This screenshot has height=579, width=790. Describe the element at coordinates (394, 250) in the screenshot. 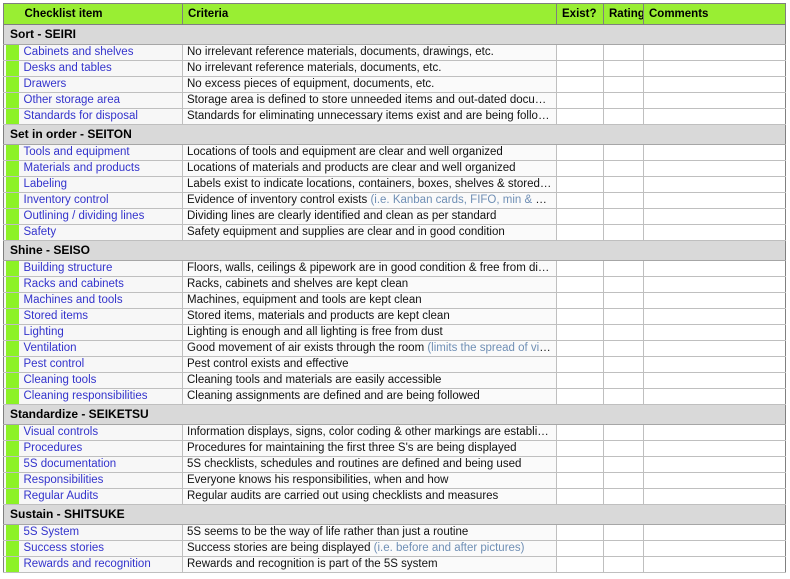

I see `section-title: Shine - SEISO` at that location.